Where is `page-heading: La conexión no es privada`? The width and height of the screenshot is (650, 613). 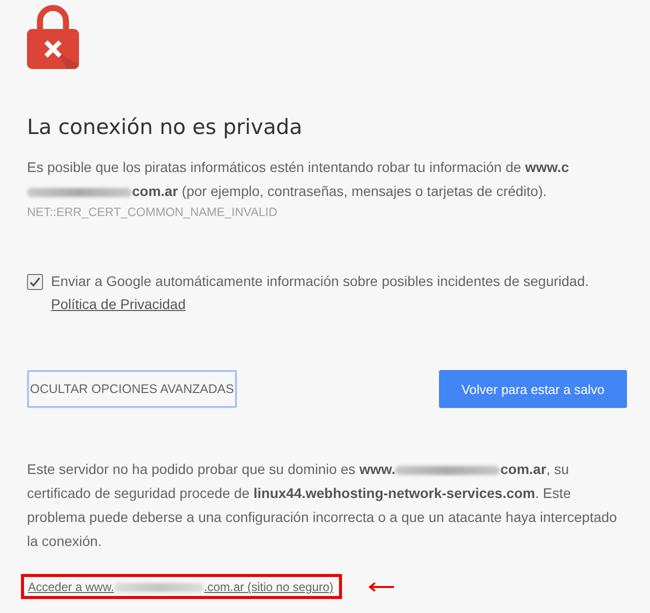
page-heading: La conexión no es privada is located at coordinates (165, 127).